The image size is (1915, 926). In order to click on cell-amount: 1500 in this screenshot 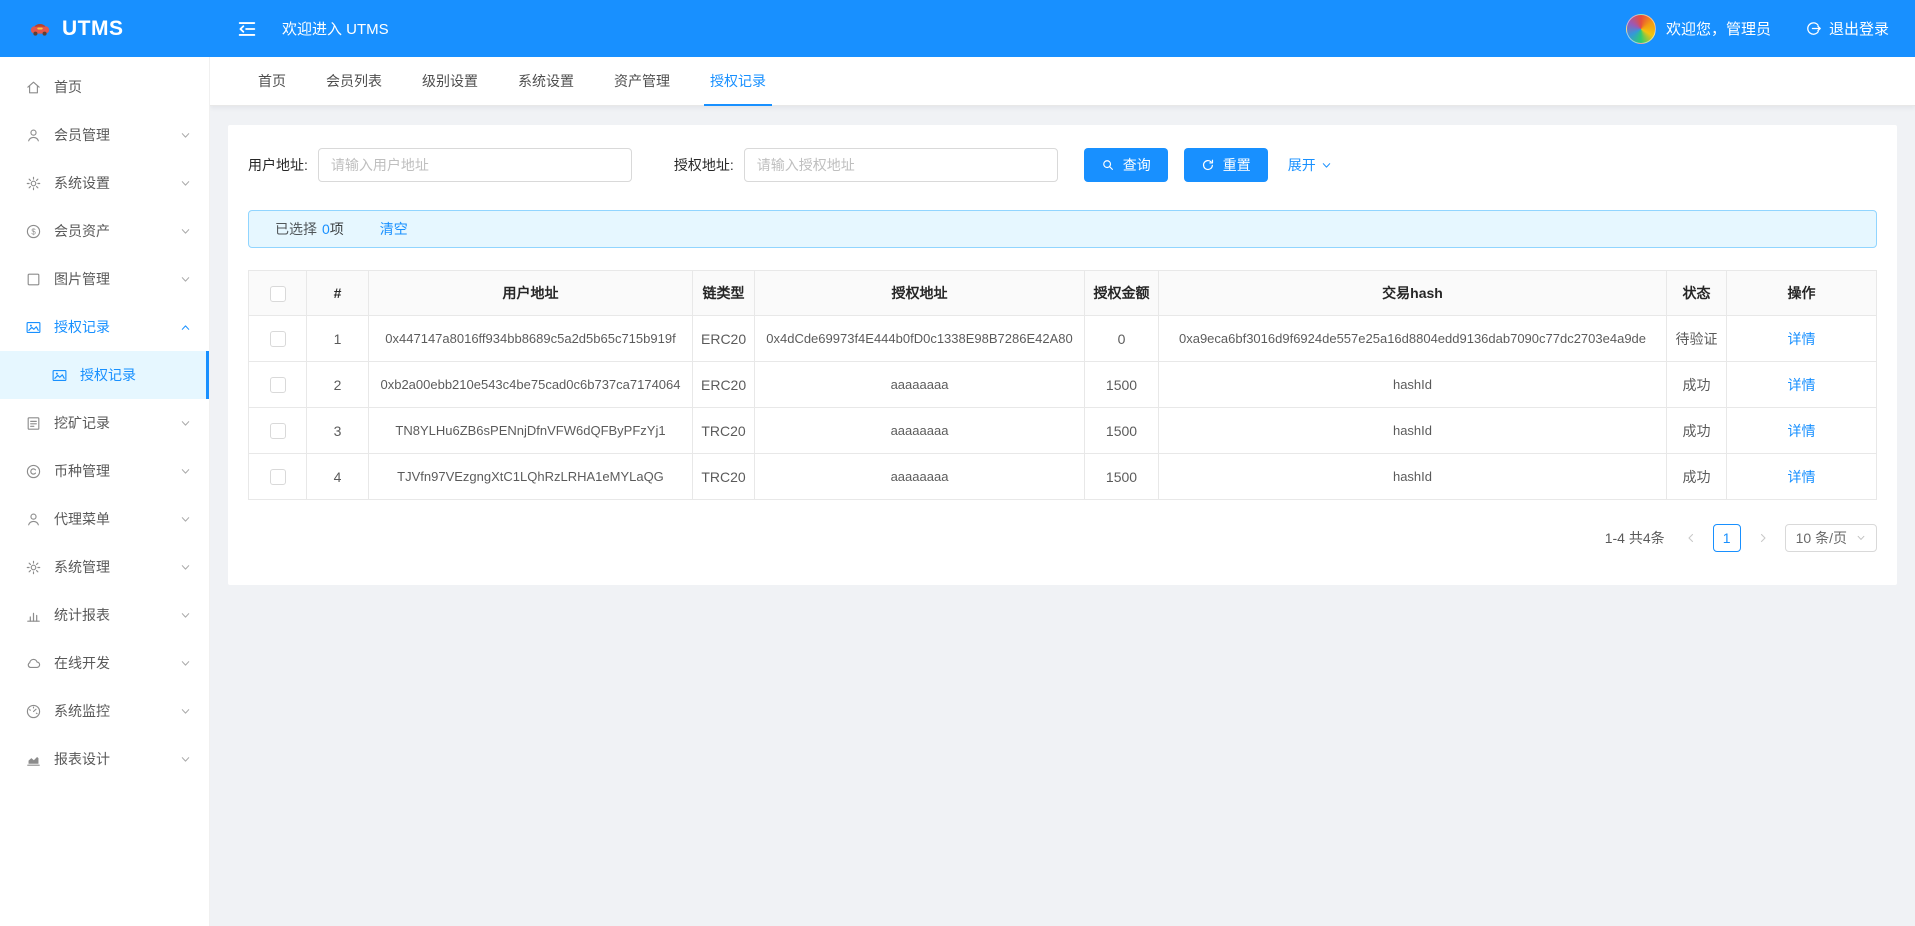, I will do `click(1121, 476)`.